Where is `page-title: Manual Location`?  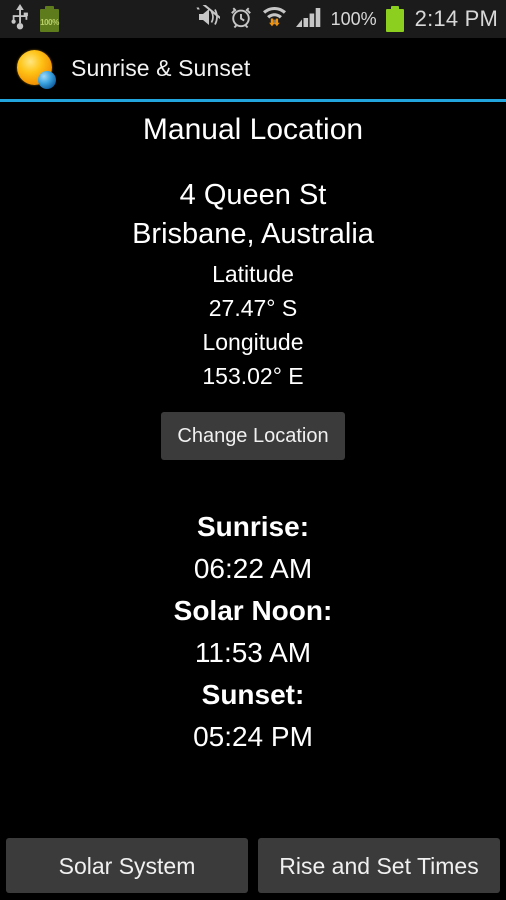 page-title: Manual Location is located at coordinates (253, 129).